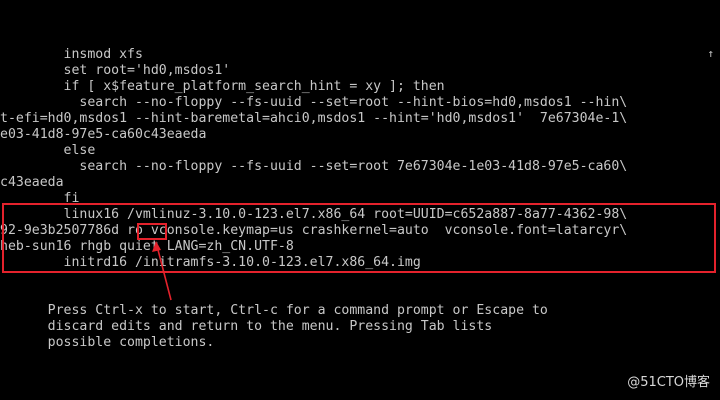  I want to click on editor-line: c43eaeda, so click(32, 183).